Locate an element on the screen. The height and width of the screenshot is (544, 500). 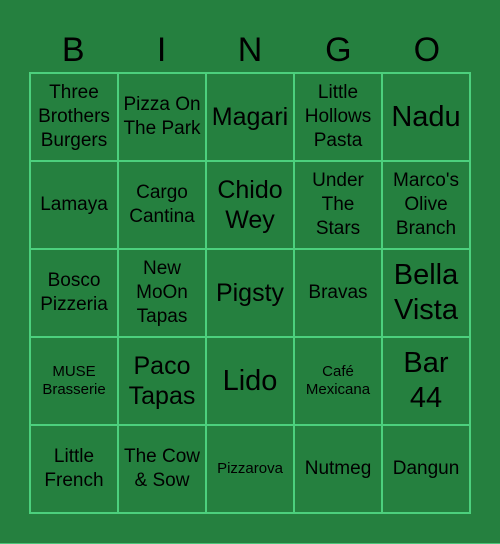
bingo-cell: Under The Stars is located at coordinates (338, 205).